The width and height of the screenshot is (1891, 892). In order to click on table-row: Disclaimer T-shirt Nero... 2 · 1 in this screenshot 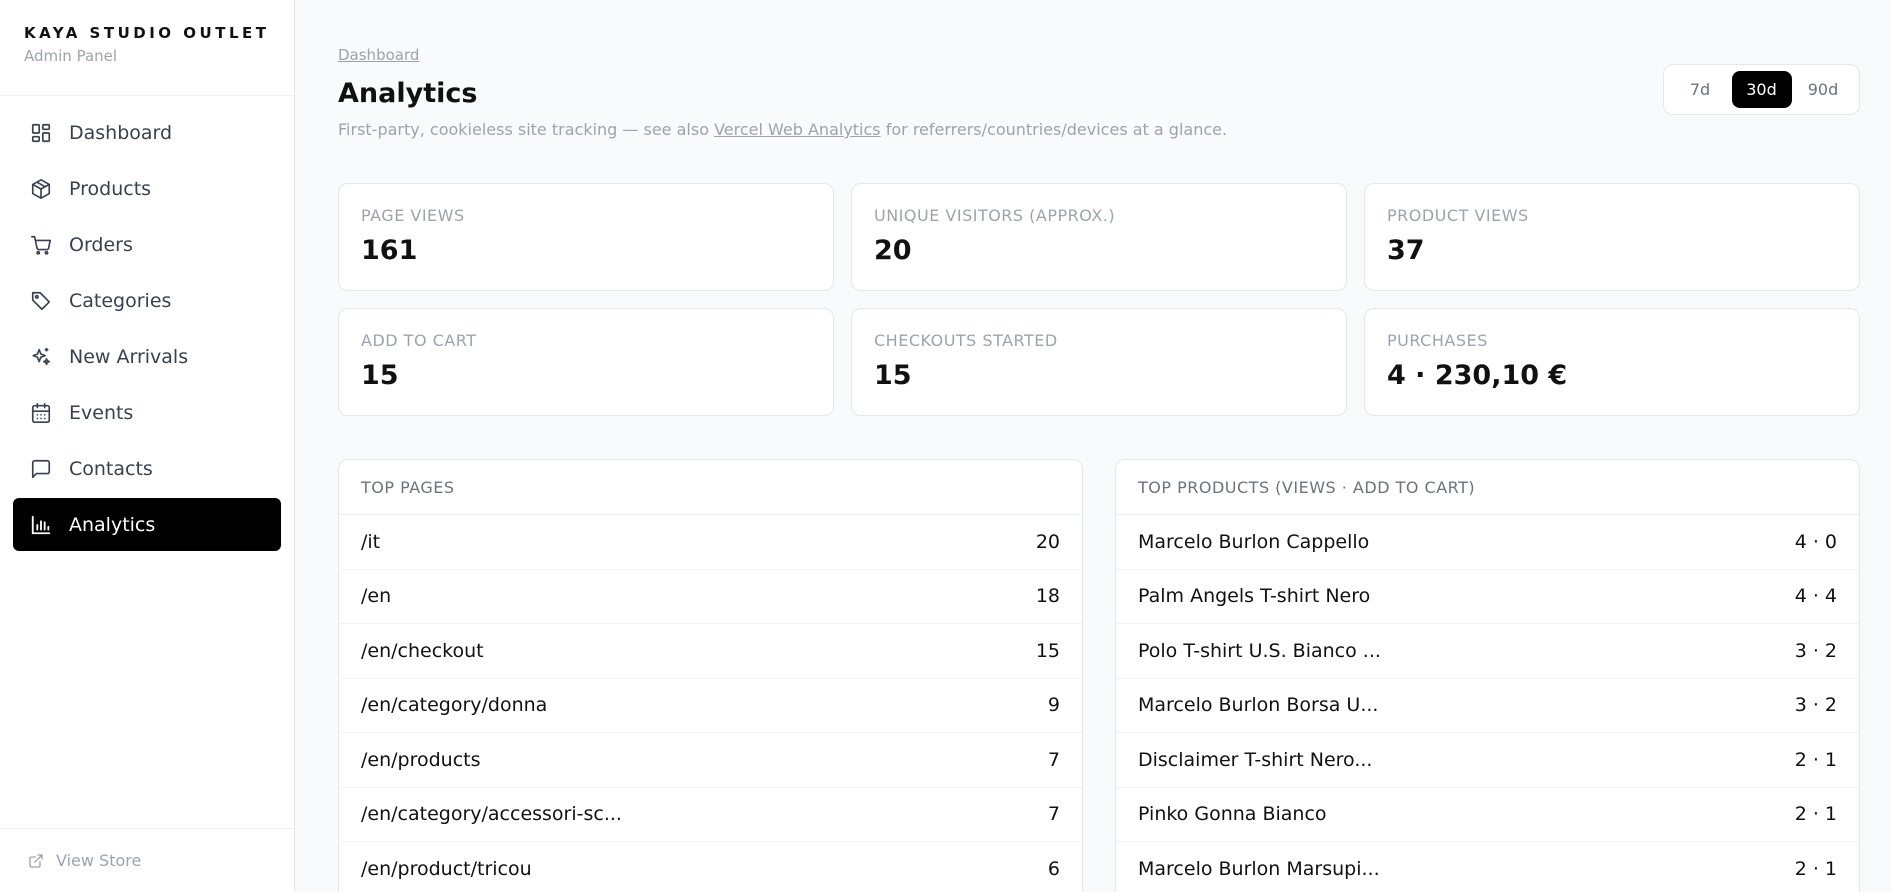, I will do `click(1487, 760)`.